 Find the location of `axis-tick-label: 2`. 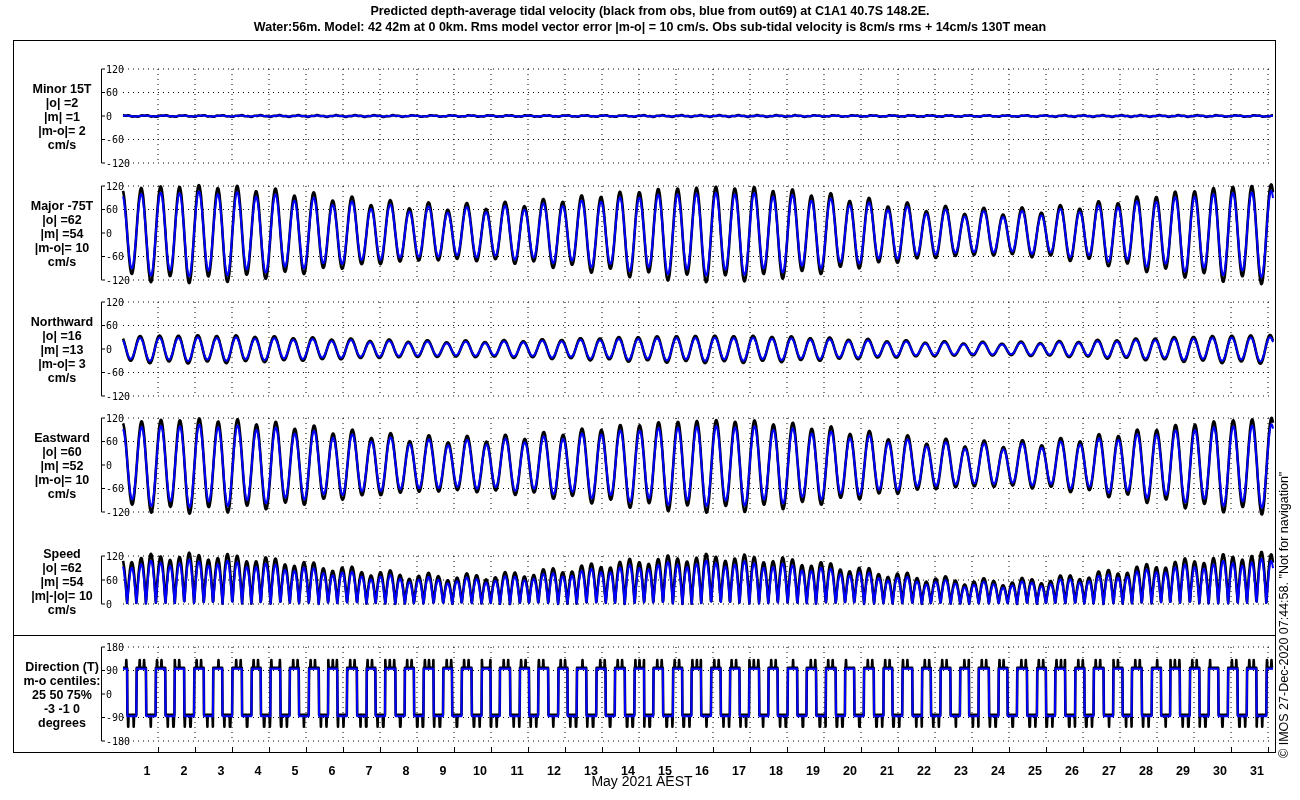

axis-tick-label: 2 is located at coordinates (184, 771).